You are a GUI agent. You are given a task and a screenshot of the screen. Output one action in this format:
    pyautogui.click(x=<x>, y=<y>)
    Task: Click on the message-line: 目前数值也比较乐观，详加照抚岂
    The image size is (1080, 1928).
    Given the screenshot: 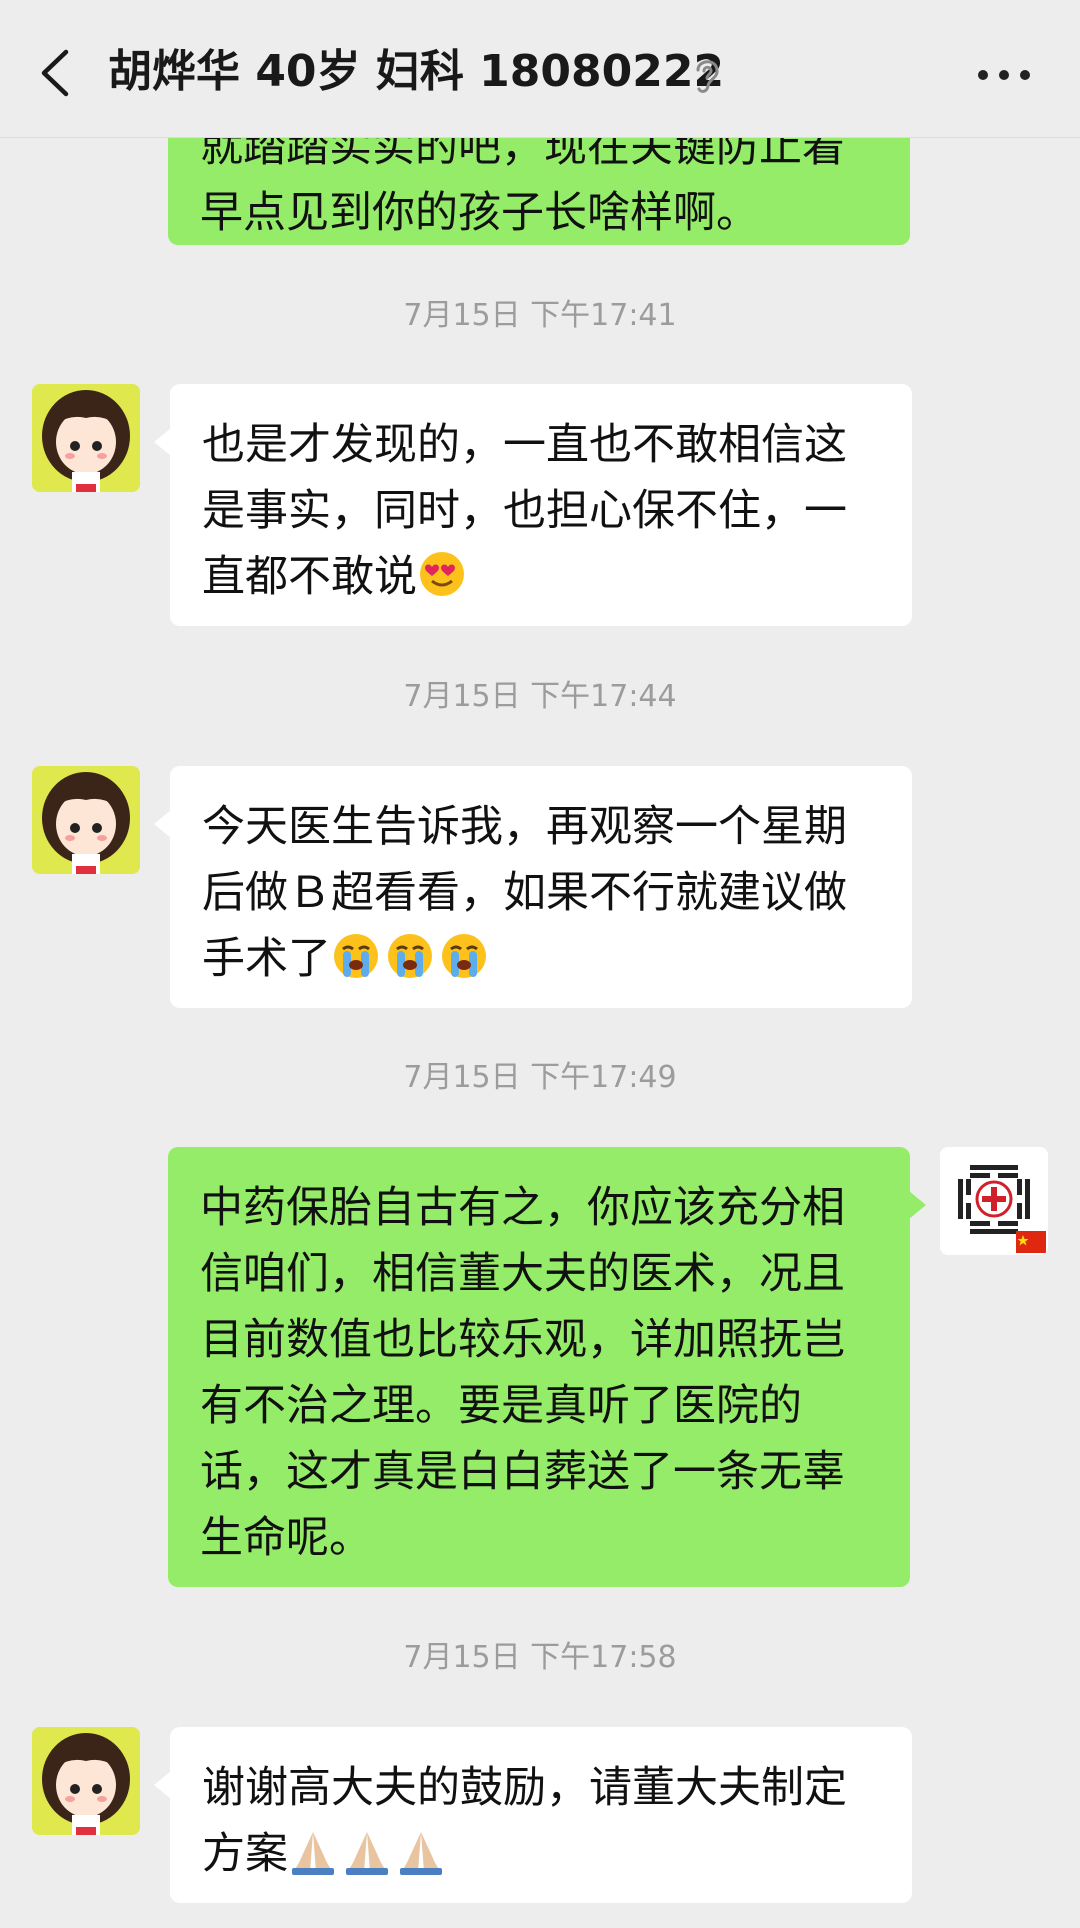 What is the action you would take?
    pyautogui.click(x=522, y=1340)
    